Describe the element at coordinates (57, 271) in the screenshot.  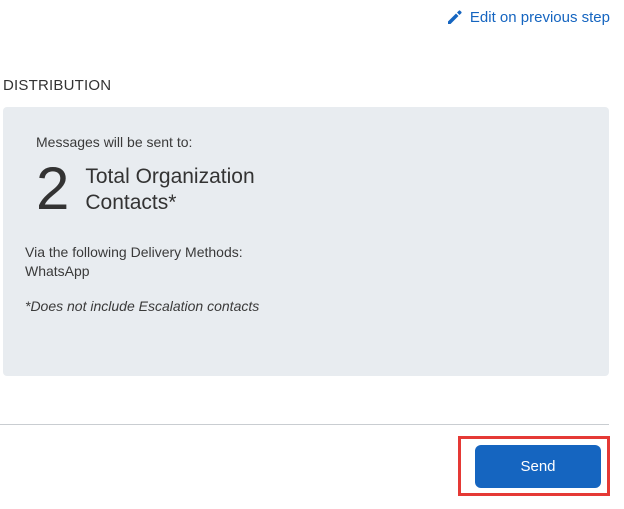
I see `delivery-method-value: WhatsApp` at that location.